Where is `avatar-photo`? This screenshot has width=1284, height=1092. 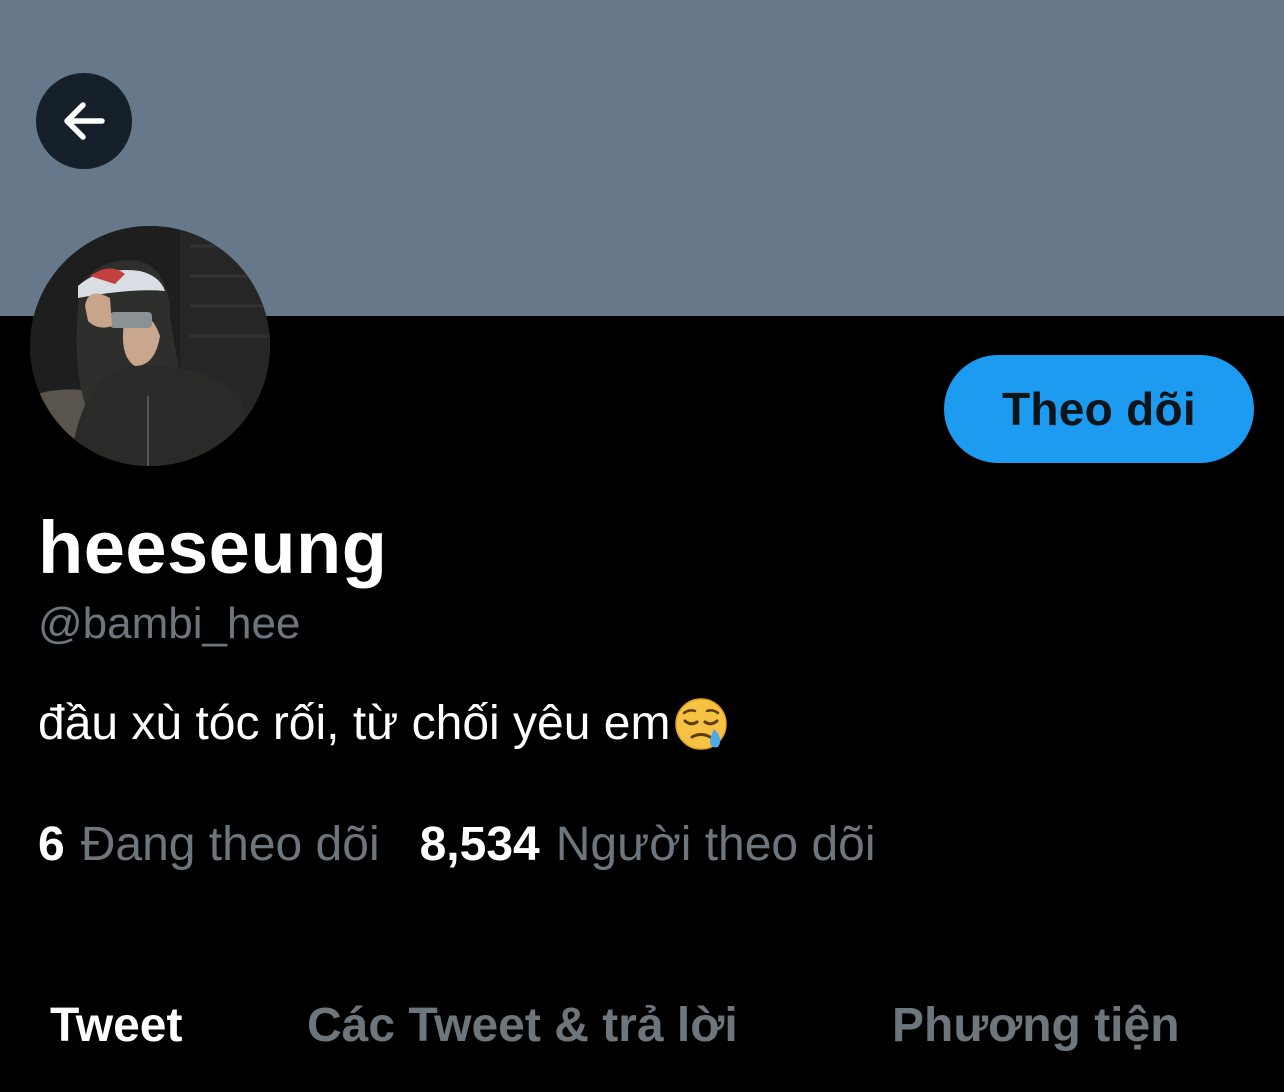
avatar-photo is located at coordinates (150, 346).